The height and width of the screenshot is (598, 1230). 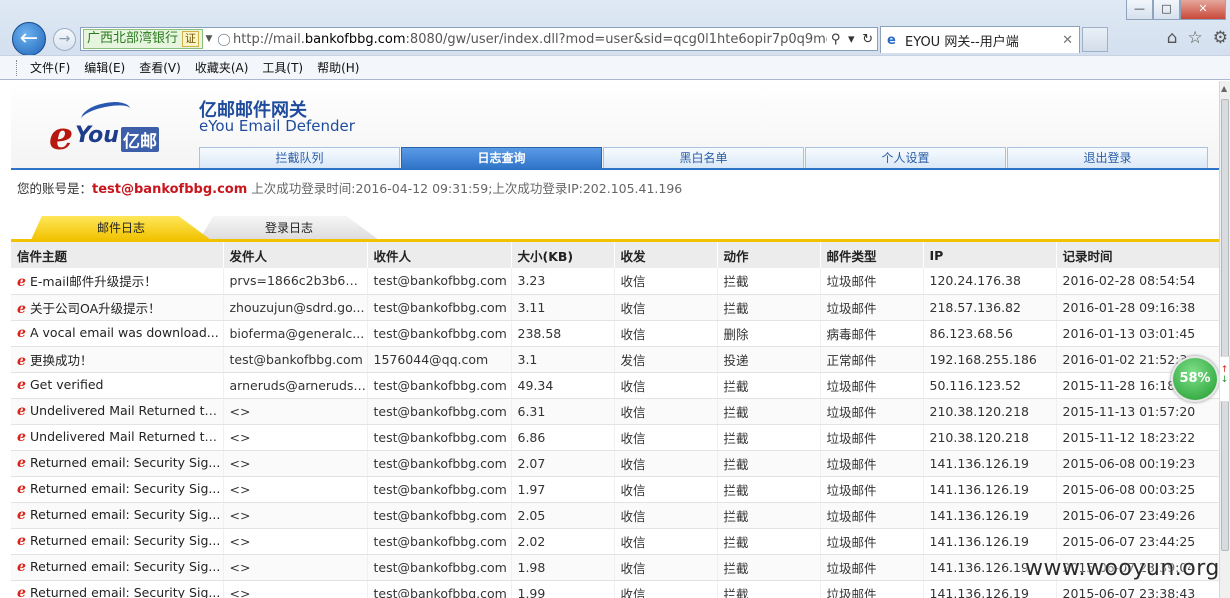 What do you see at coordinates (990, 359) in the screenshot?
I see `cell-ip: 192.168.255.186` at bounding box center [990, 359].